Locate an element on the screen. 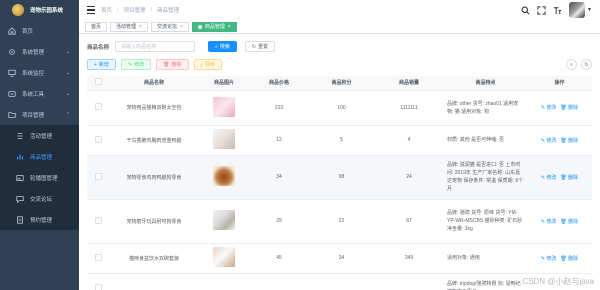  sidebar-item-monitor: 系统监控 ⌄ is located at coordinates (39, 72).